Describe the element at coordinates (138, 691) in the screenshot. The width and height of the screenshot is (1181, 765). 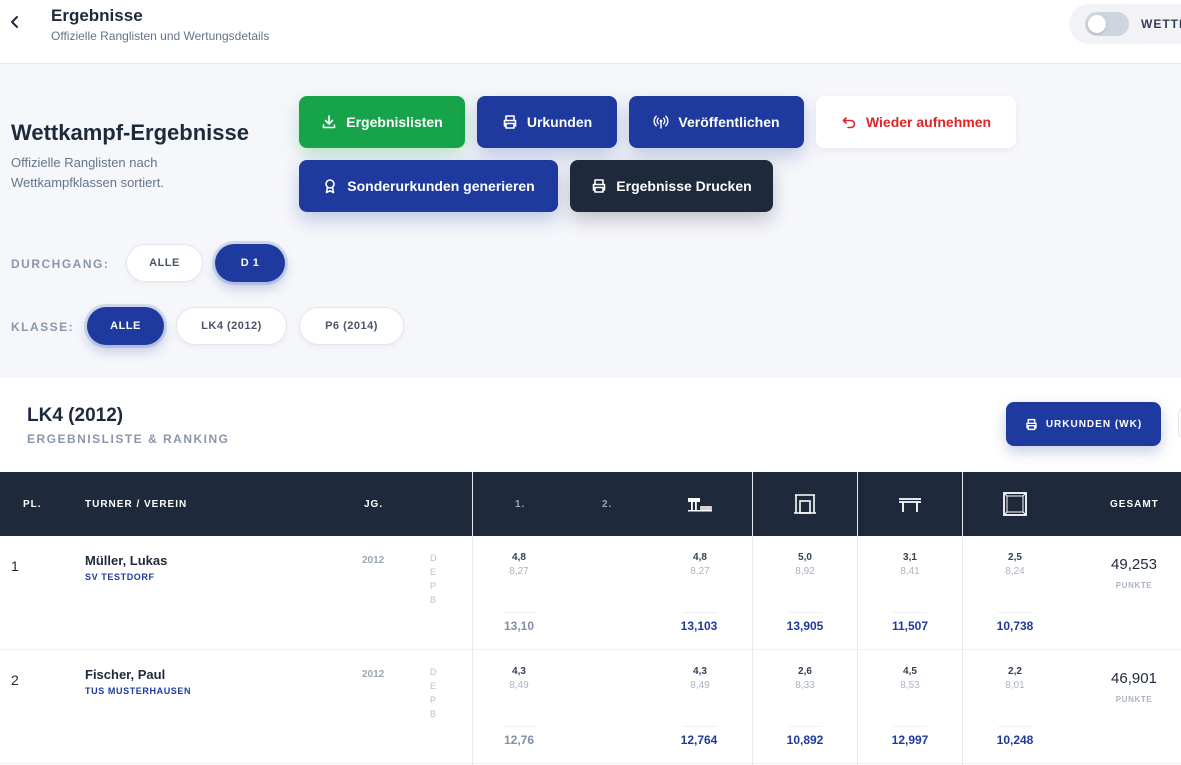
I see `row-club: TUS MUSTERHAUSEN` at that location.